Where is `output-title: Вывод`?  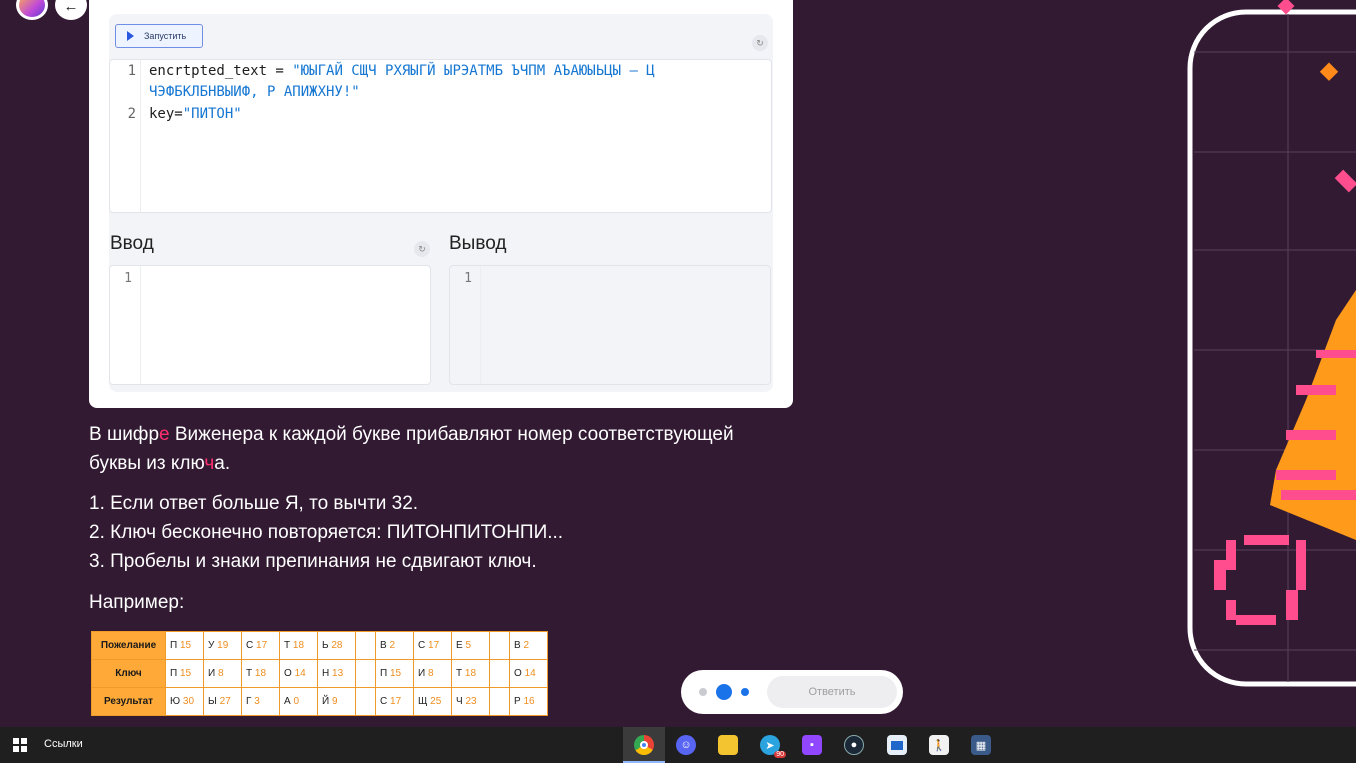
output-title: Вывод is located at coordinates (478, 243).